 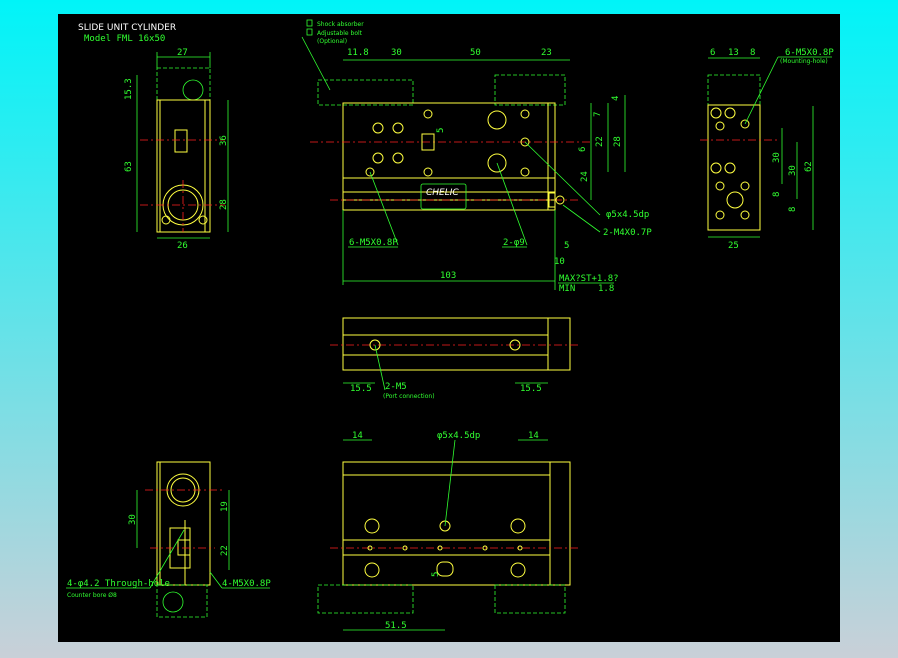 What do you see at coordinates (127, 28) in the screenshot?
I see `drawing-title: SLIDE UNIT CYLINDER` at bounding box center [127, 28].